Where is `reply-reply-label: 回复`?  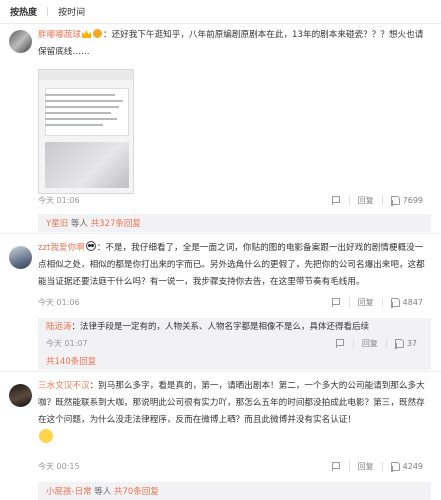
reply-reply-label: 回复 is located at coordinates (369, 343).